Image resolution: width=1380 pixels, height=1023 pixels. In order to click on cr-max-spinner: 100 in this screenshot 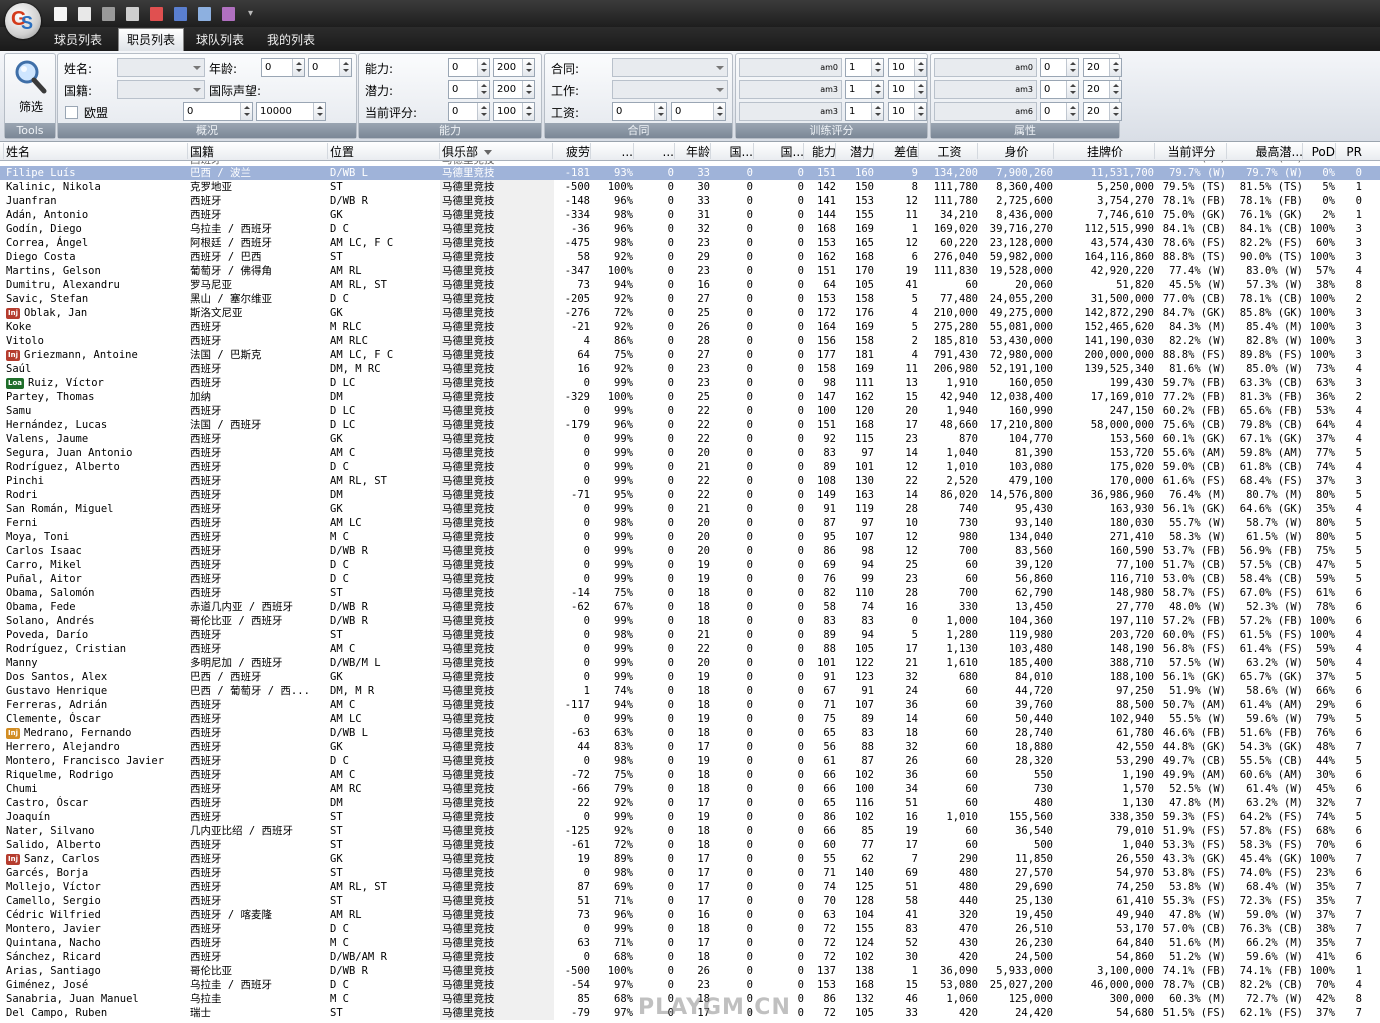, I will do `click(514, 111)`.